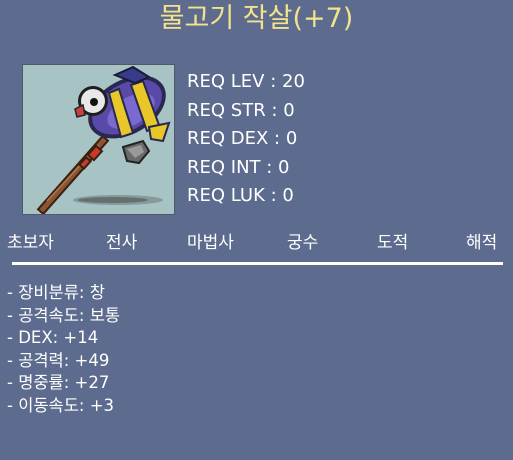 The height and width of the screenshot is (460, 513). Describe the element at coordinates (56, 292) in the screenshot. I see `stat-equip-type: - 장비분류: 창` at that location.